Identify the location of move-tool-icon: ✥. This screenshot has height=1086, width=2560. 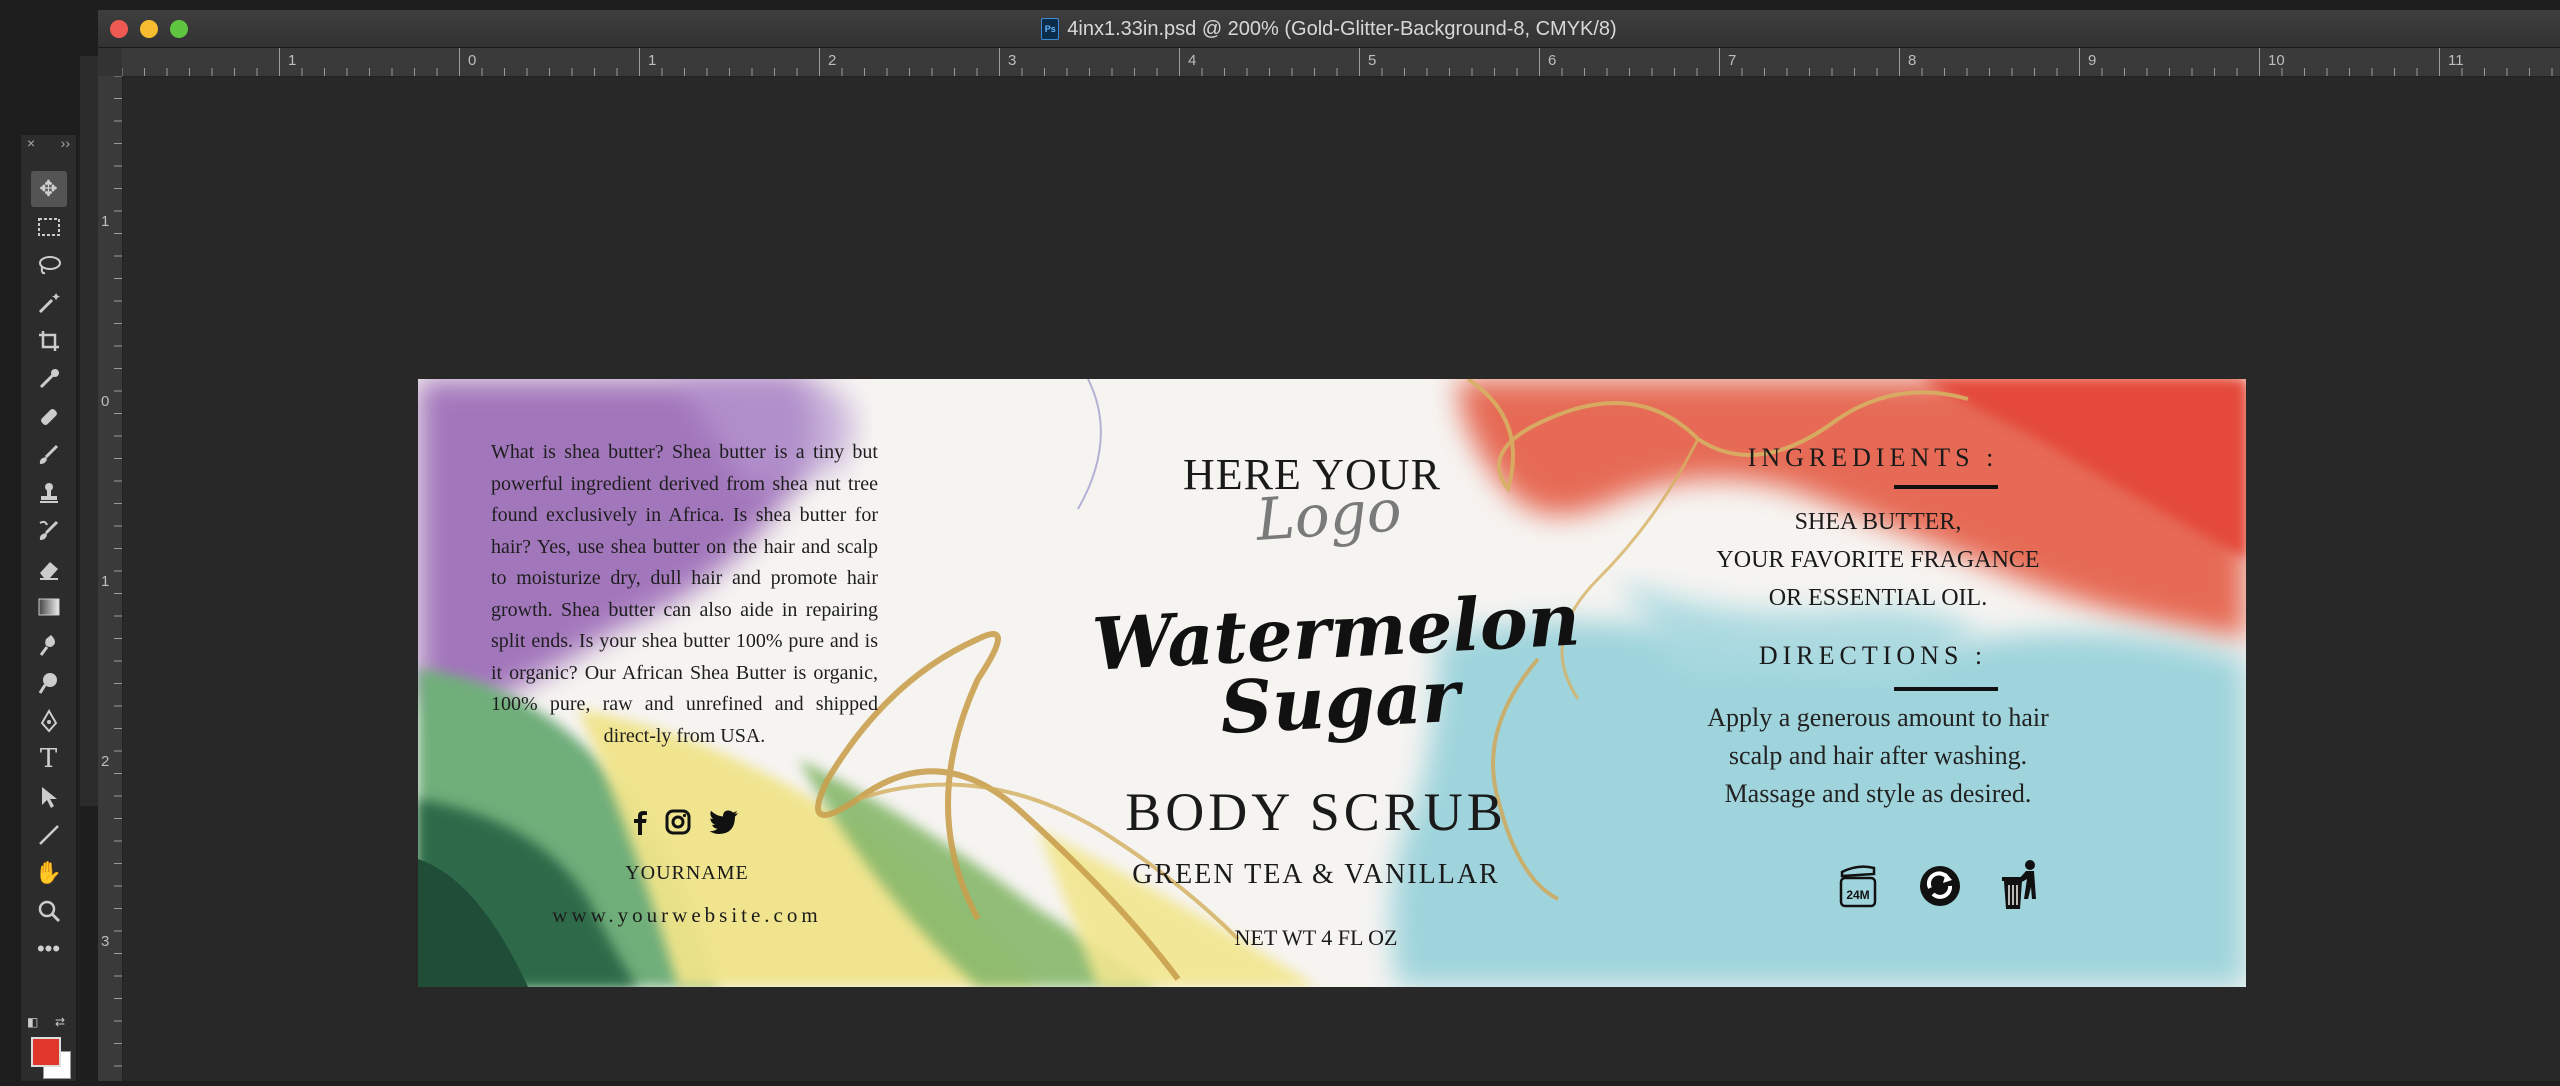
(48, 189).